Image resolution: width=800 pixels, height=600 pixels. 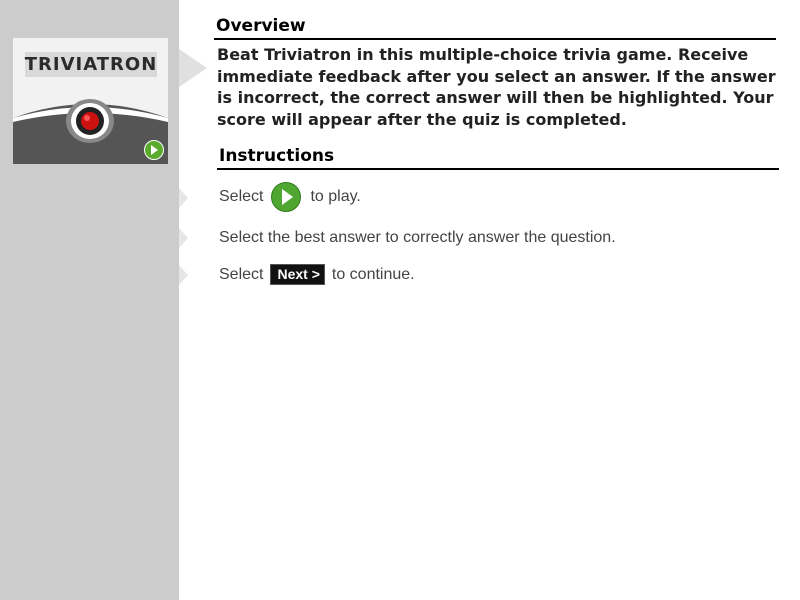 What do you see at coordinates (90, 101) in the screenshot?
I see `triviatron-logo: TRIVIATRON` at bounding box center [90, 101].